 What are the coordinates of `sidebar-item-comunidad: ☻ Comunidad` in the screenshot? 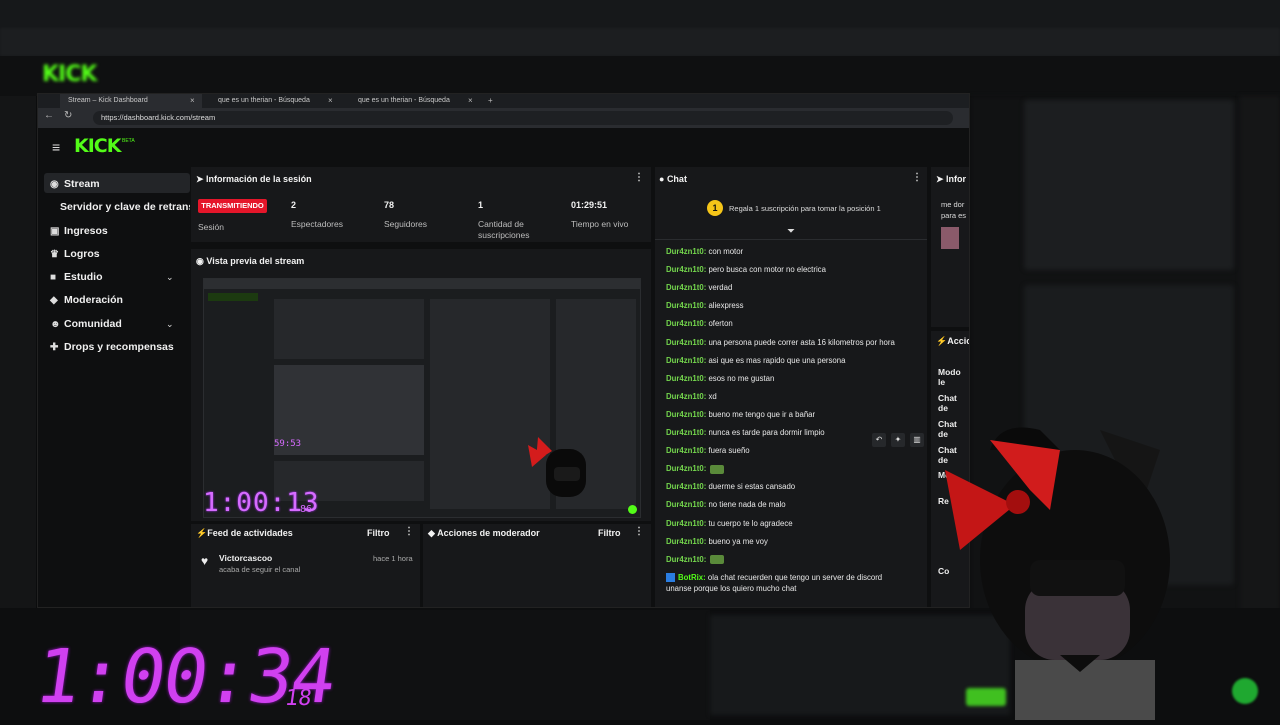 It's located at (86, 324).